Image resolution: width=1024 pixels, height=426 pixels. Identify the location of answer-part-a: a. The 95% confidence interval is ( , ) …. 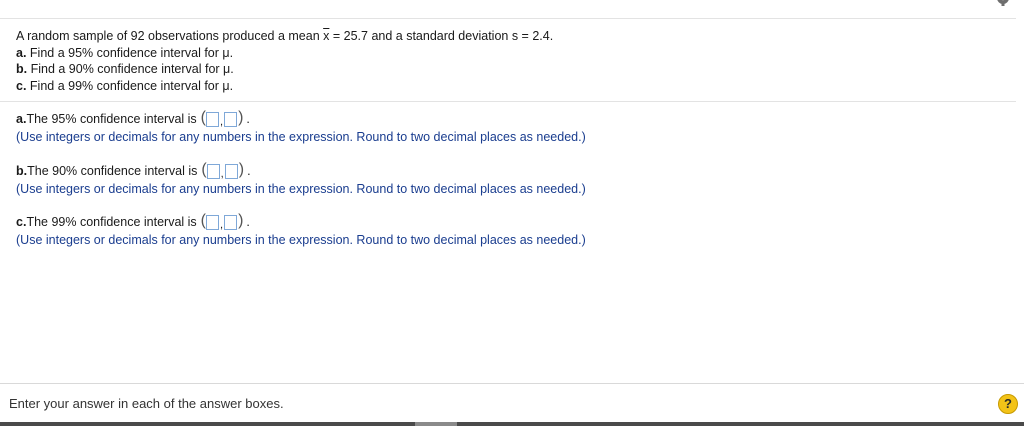
(301, 127).